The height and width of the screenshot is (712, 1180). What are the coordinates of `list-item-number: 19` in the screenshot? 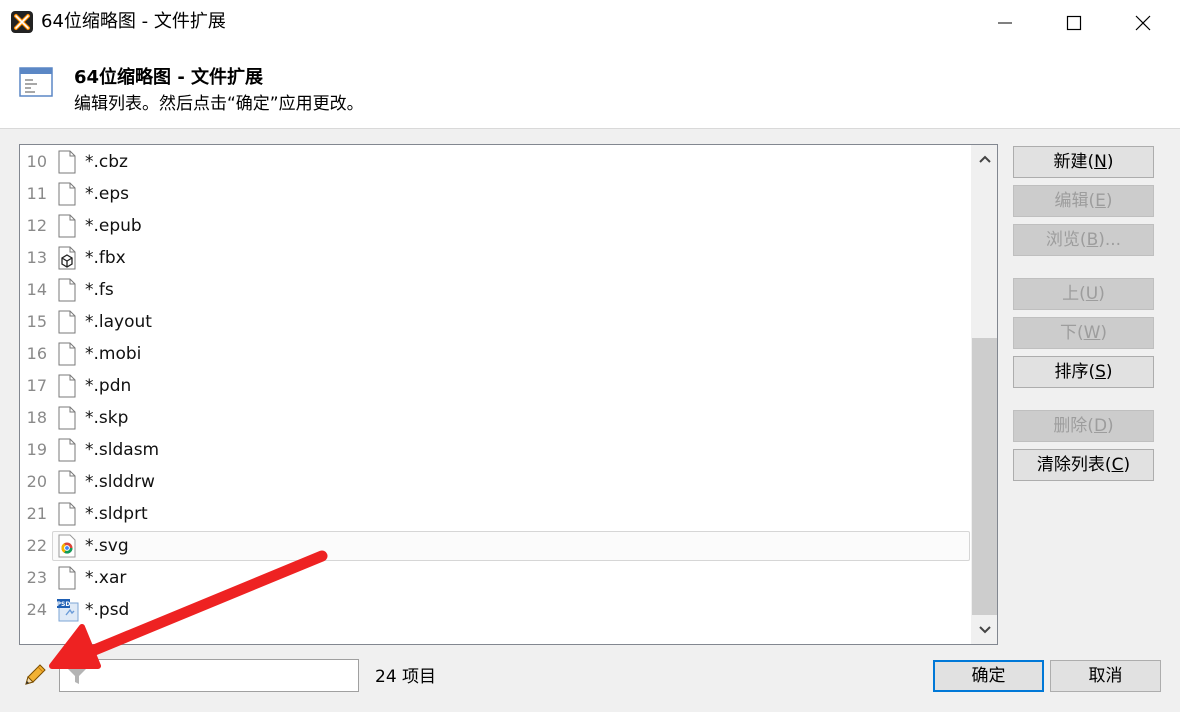 It's located at (36, 449).